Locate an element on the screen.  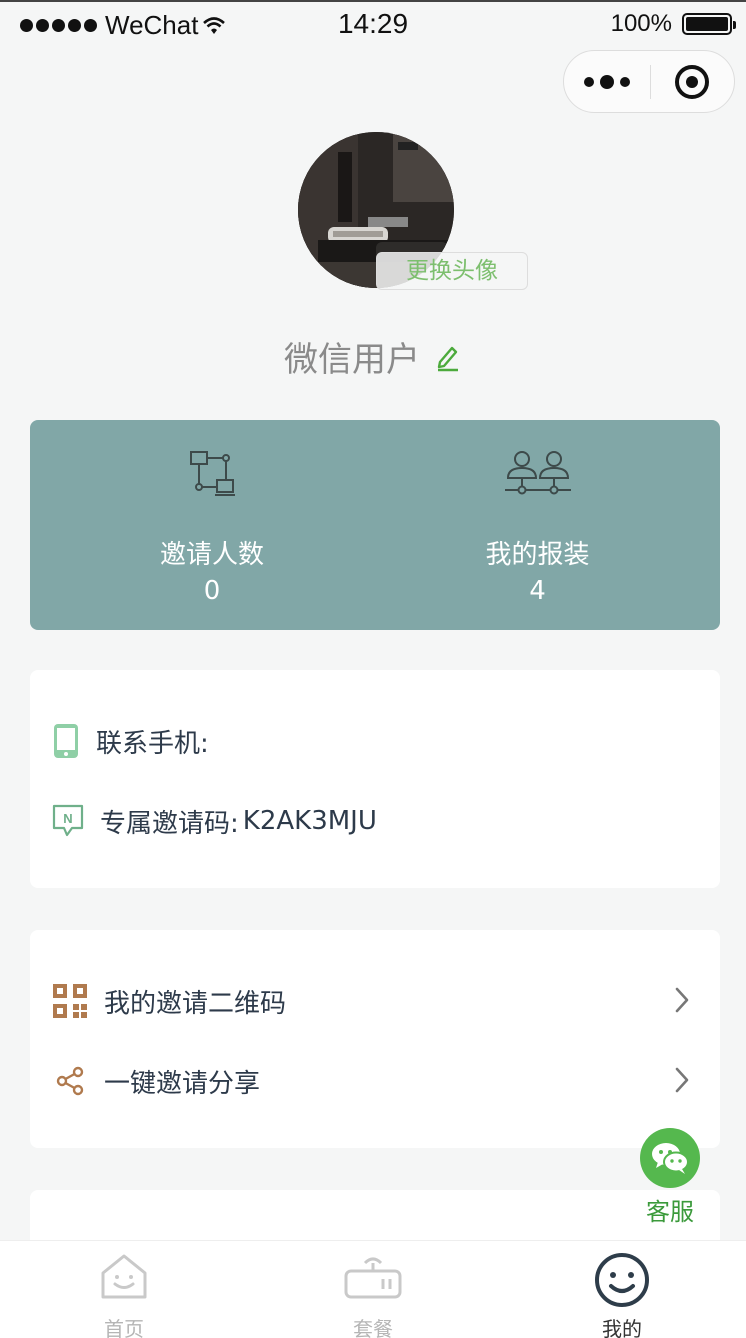
svg-text: N is located at coordinates (67, 818).